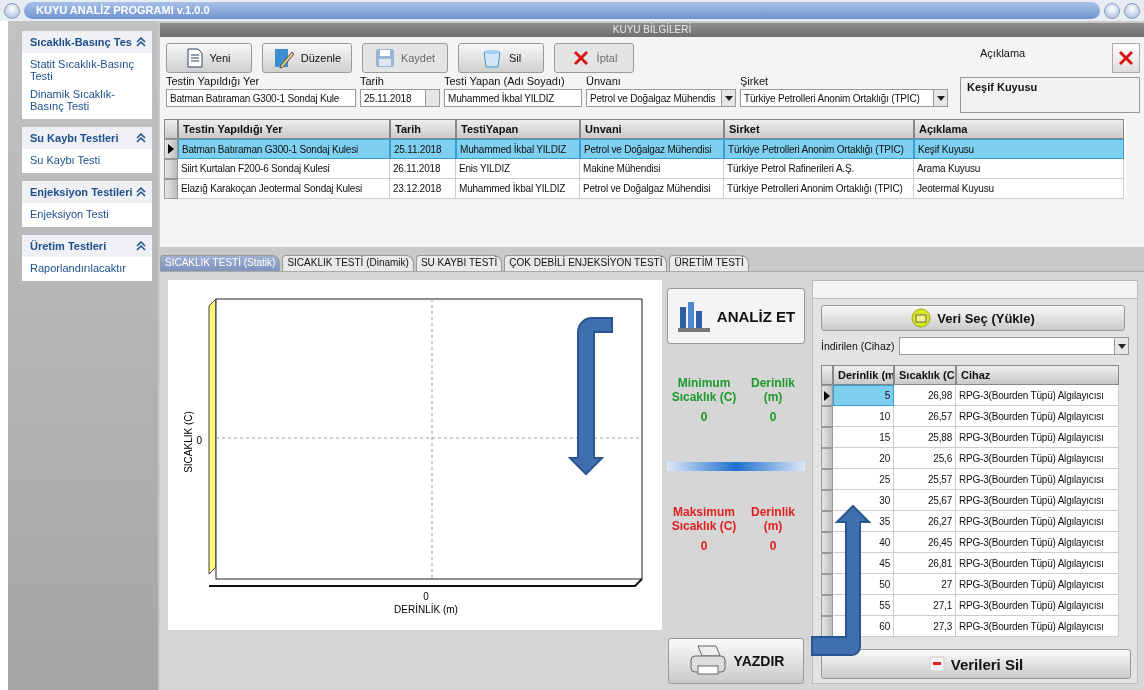 This screenshot has height=690, width=1144. What do you see at coordinates (652, 189) in the screenshot?
I see `table-cell: Petrol ve Doğalgaz Mühendisi` at bounding box center [652, 189].